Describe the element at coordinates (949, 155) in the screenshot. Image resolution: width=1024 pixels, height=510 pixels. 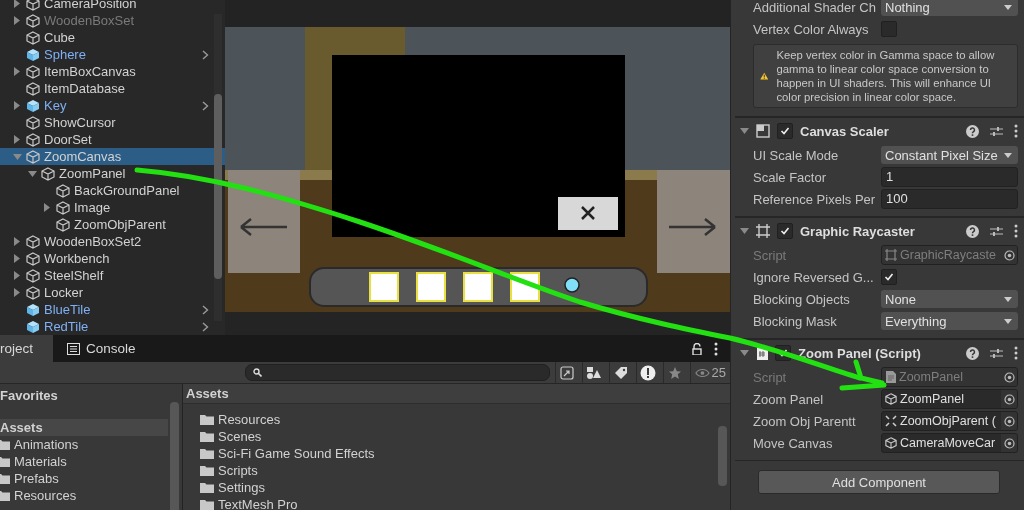
I see `dropdown: Constant Pixel Size` at that location.